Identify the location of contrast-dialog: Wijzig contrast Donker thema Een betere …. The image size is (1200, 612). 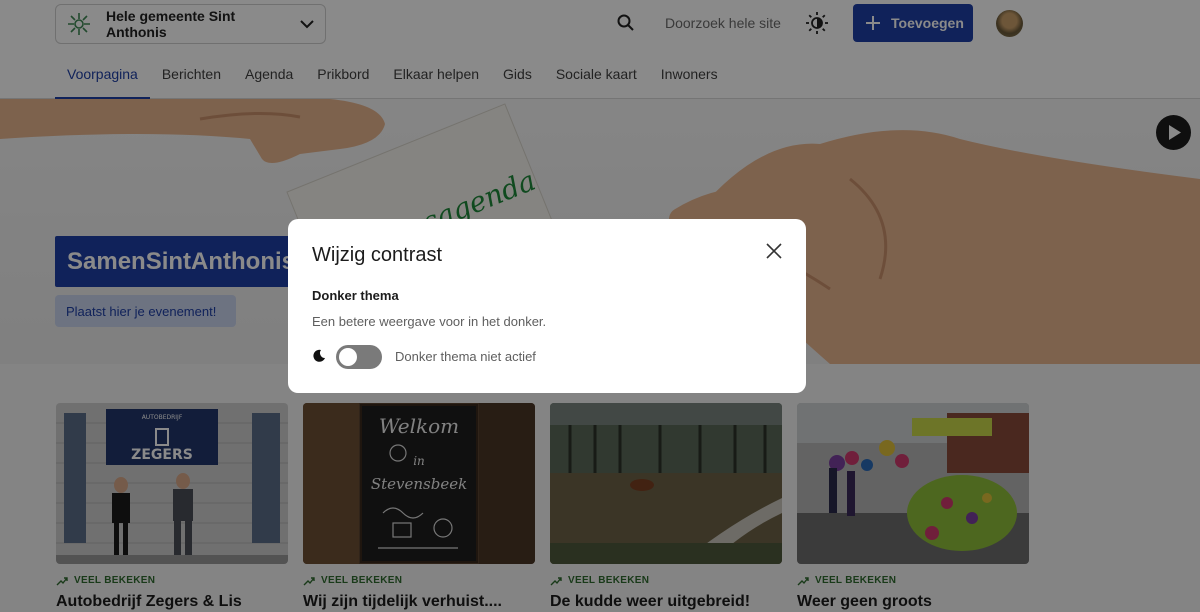
(547, 306).